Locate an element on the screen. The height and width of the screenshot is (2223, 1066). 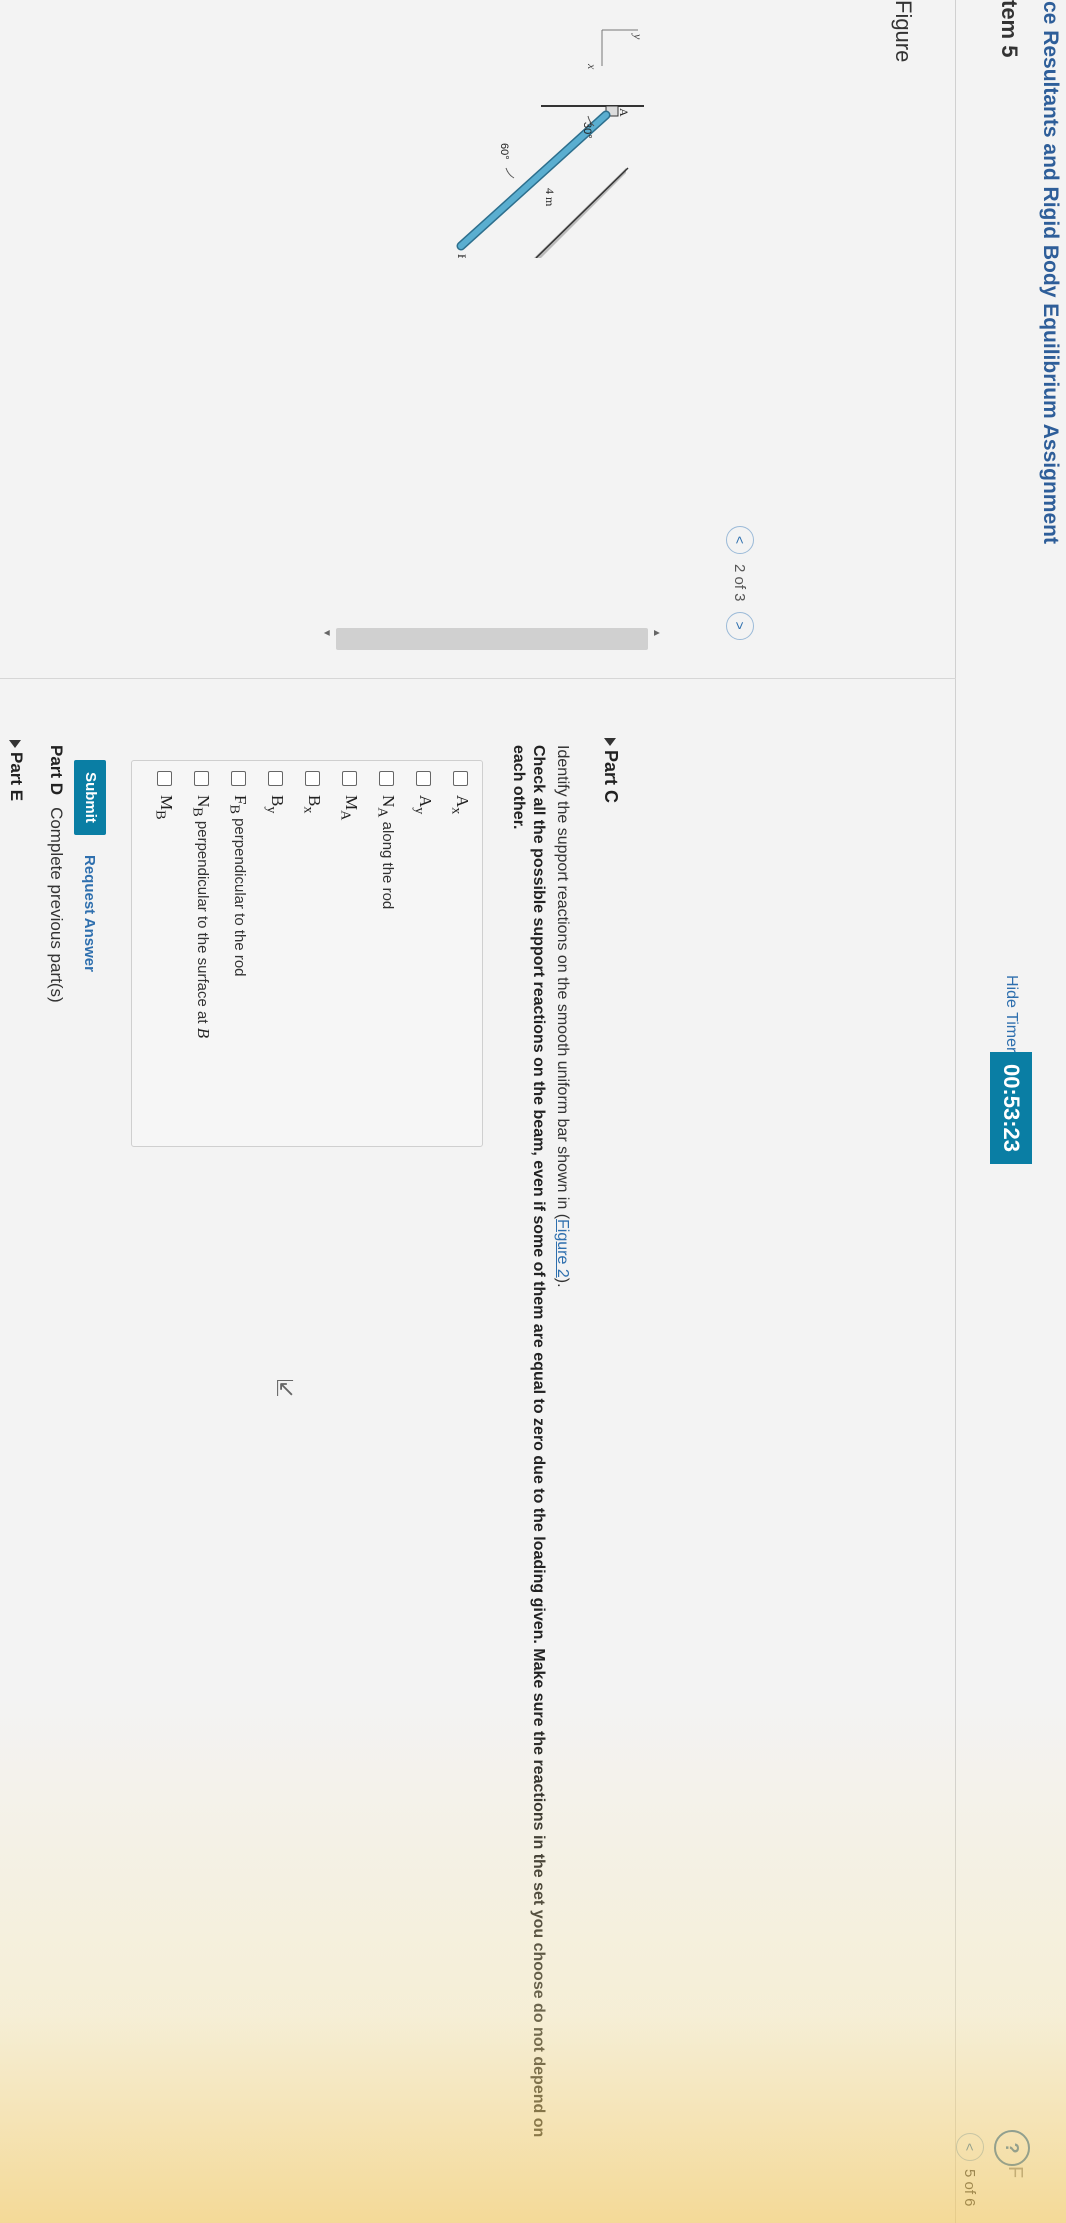
scroll-up-icon: ▲ is located at coordinates (656, 633).